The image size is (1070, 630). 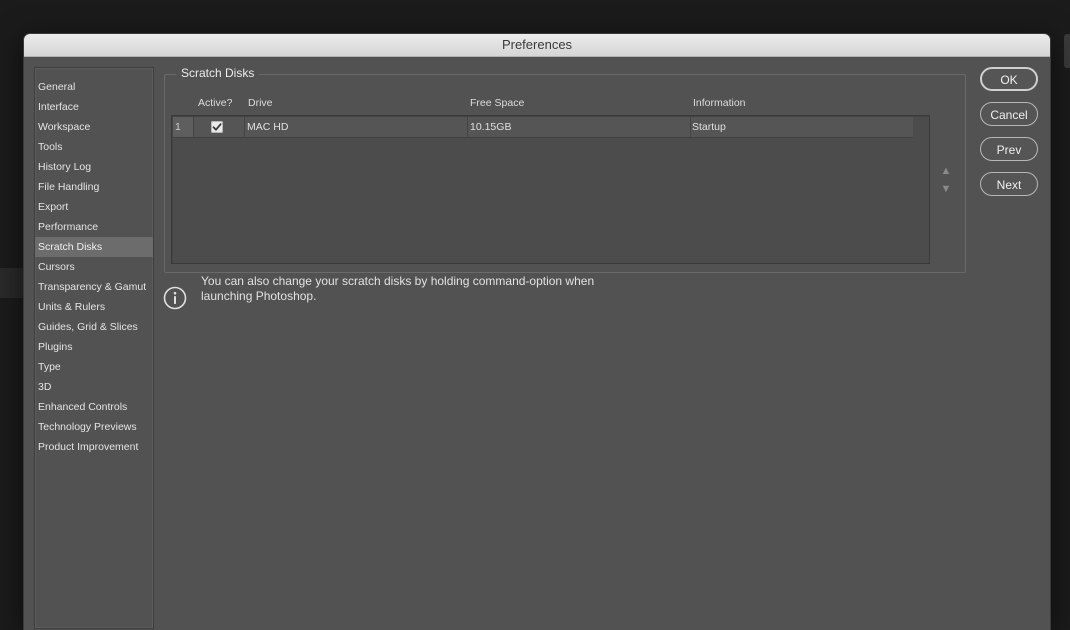 I want to click on info-icon, so click(x=175, y=298).